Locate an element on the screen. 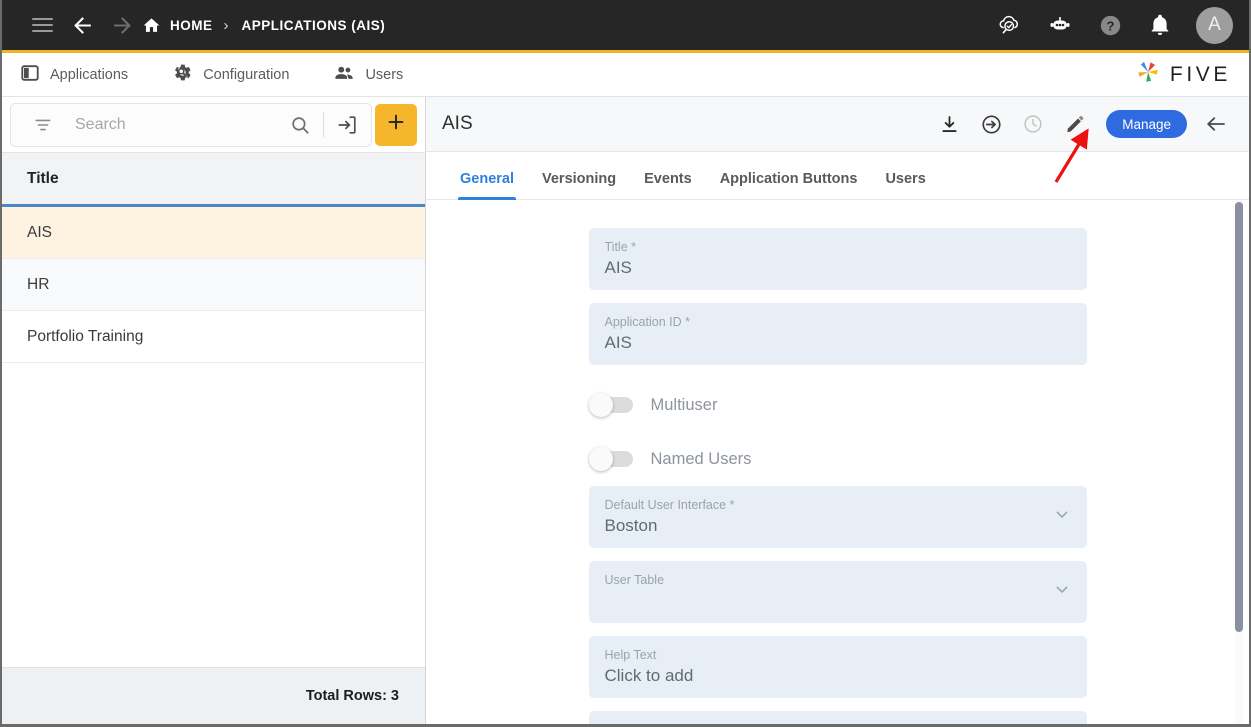 This screenshot has width=1251, height=727. list-item: Portfolio Training is located at coordinates (213, 337).